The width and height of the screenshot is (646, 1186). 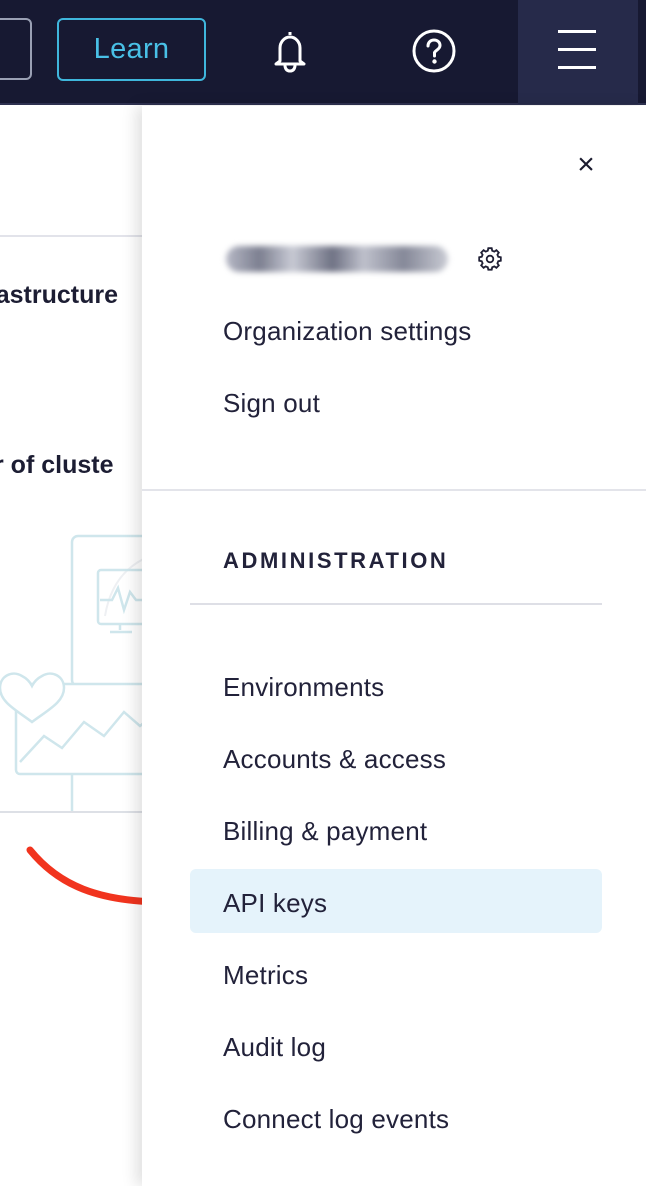 I want to click on drawer-divider, so click(x=394, y=490).